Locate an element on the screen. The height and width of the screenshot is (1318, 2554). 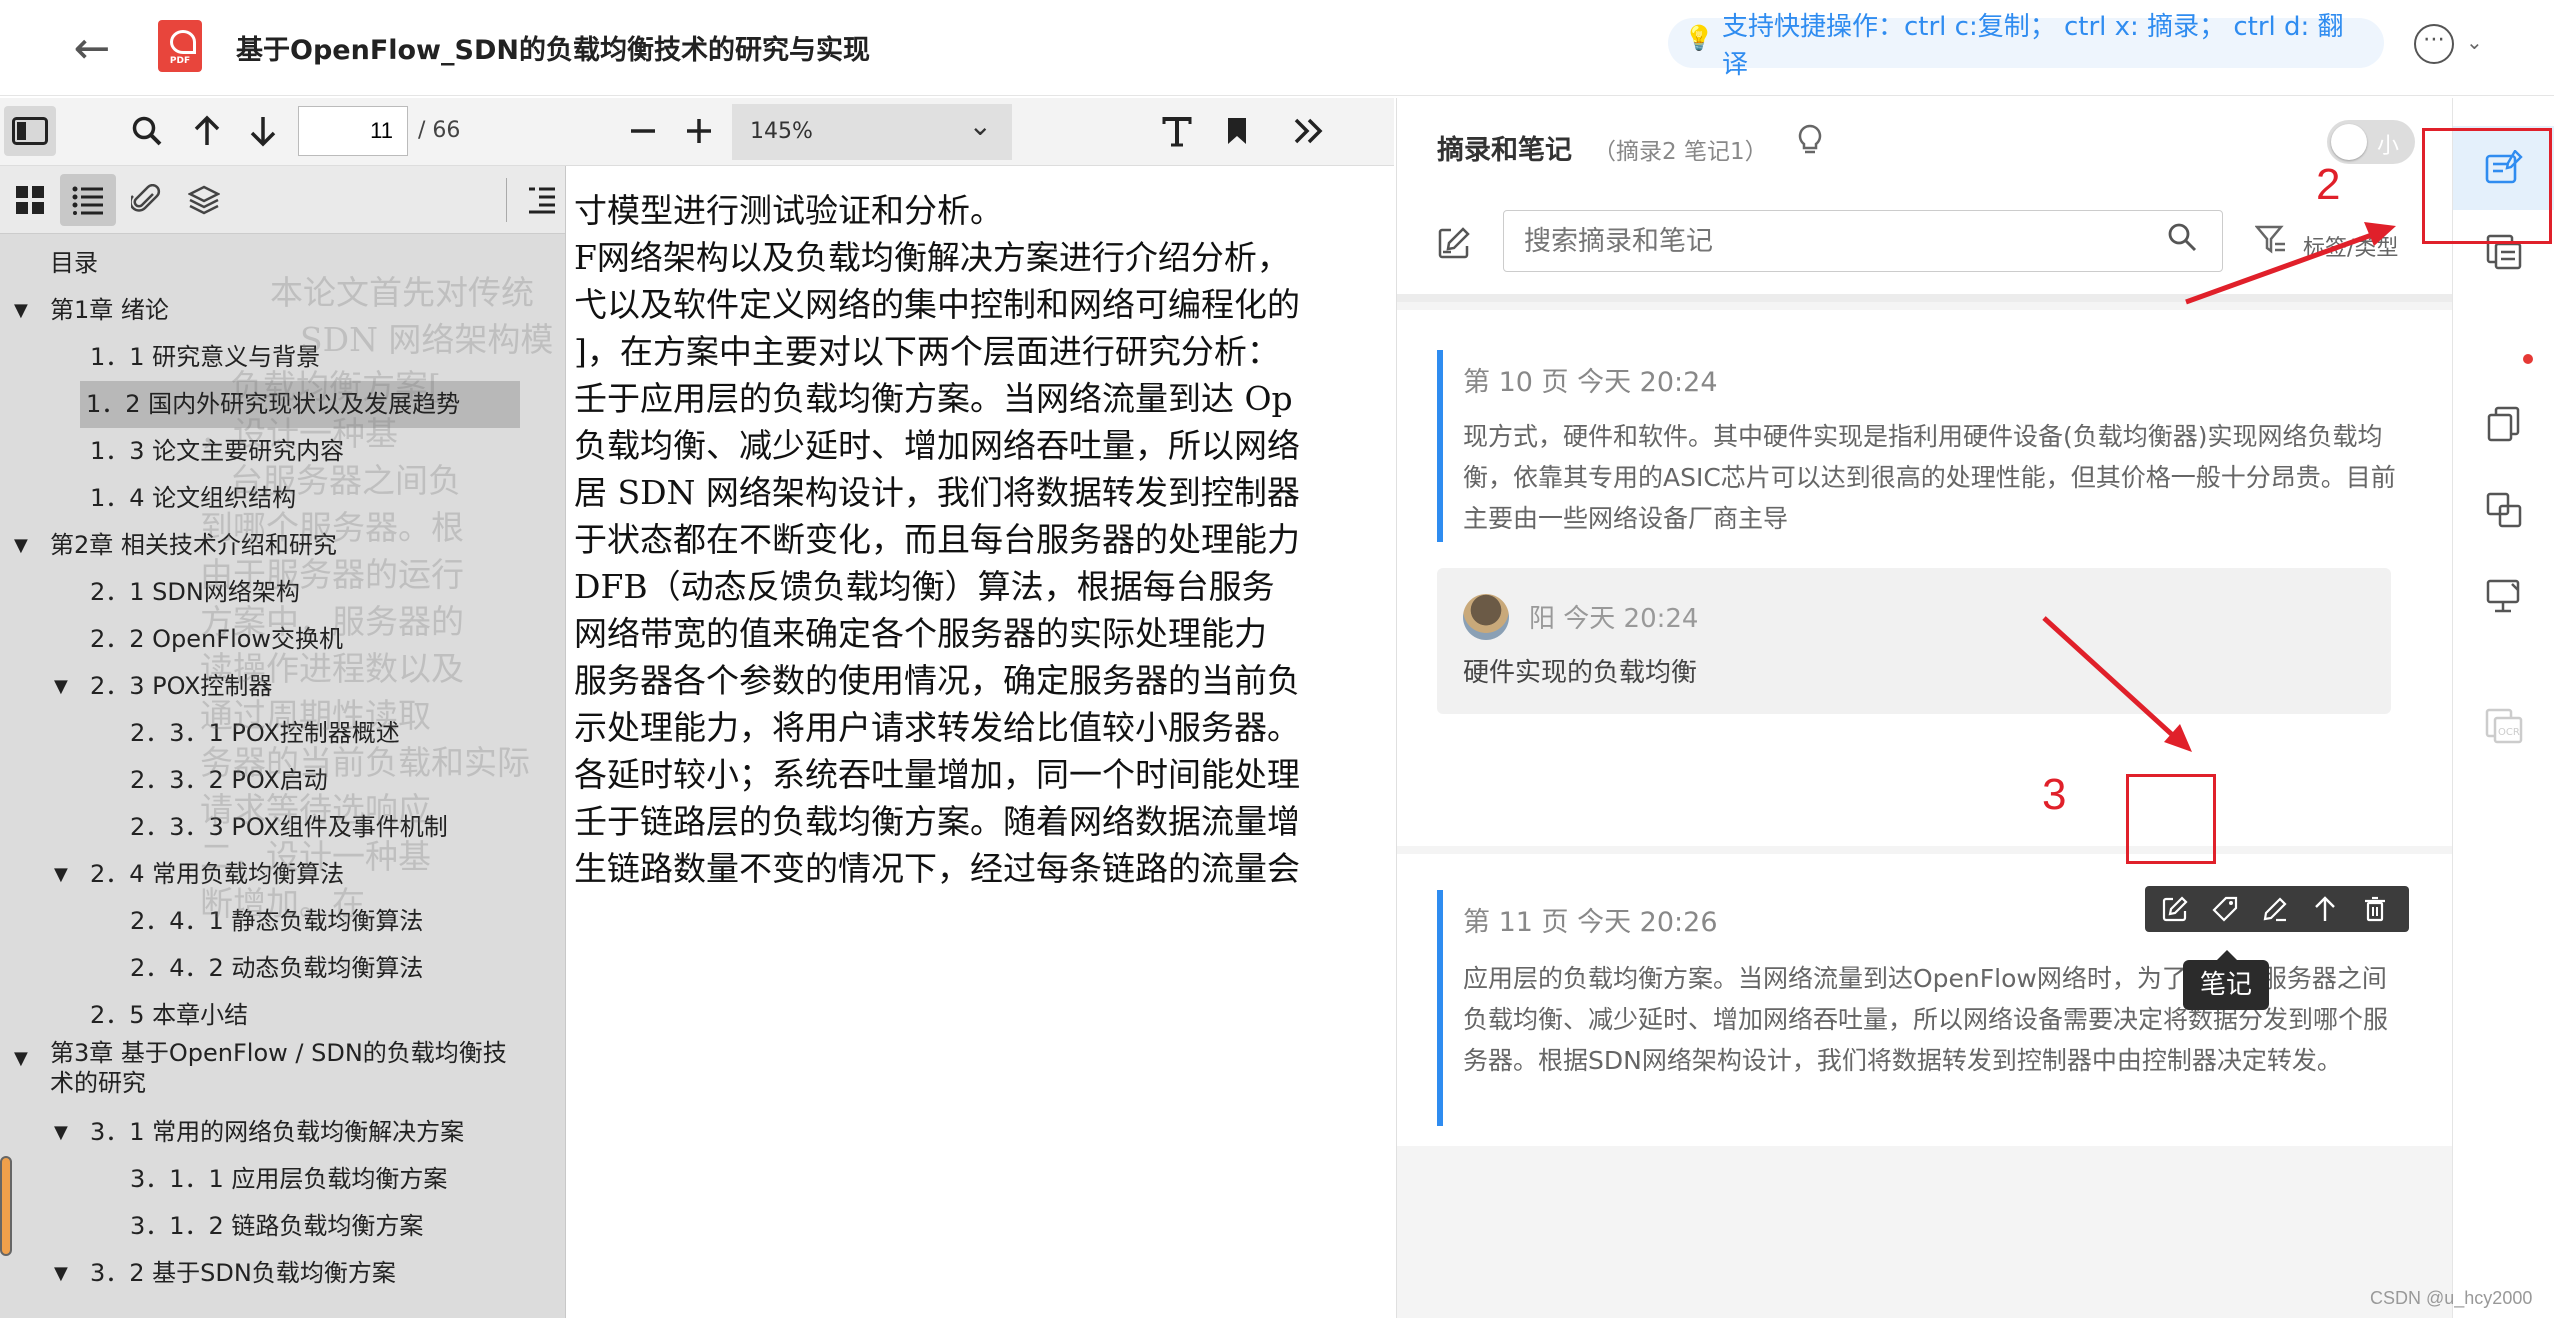
annotation-arrows is located at coordinates (2219, 487).